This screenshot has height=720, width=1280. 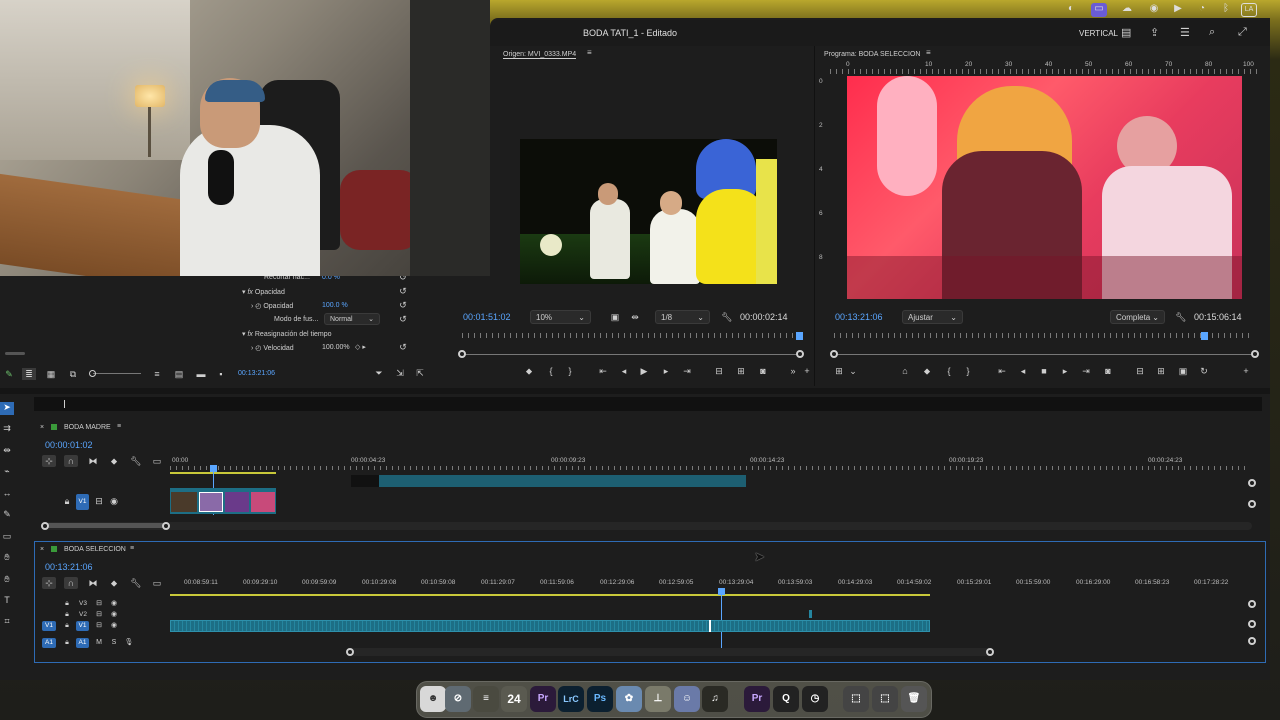 I want to click on export-icon: ⇲, so click(x=400, y=373).